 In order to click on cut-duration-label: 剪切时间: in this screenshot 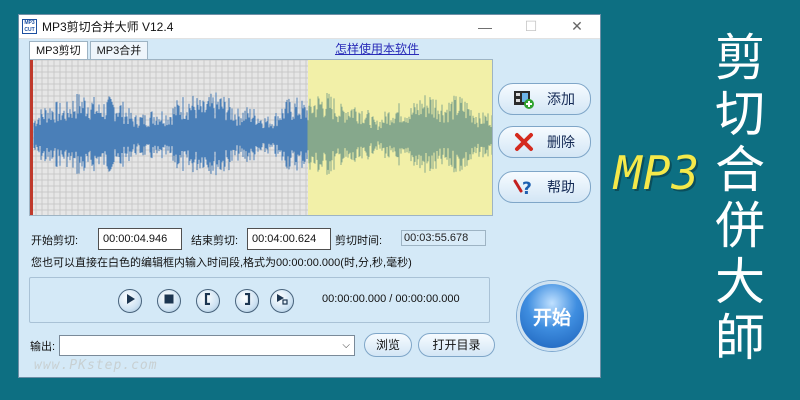, I will do `click(359, 241)`.